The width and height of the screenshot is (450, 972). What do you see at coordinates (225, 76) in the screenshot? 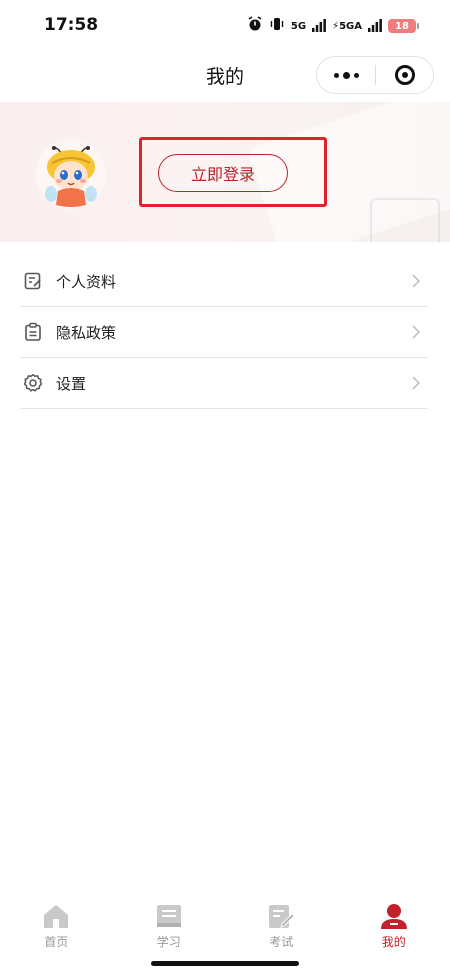
I see `nav-bar: 我的` at bounding box center [225, 76].